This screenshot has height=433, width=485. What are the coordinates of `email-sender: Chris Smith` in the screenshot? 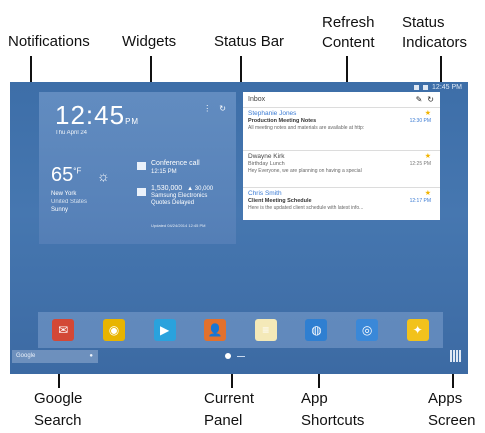 It's located at (265, 193).